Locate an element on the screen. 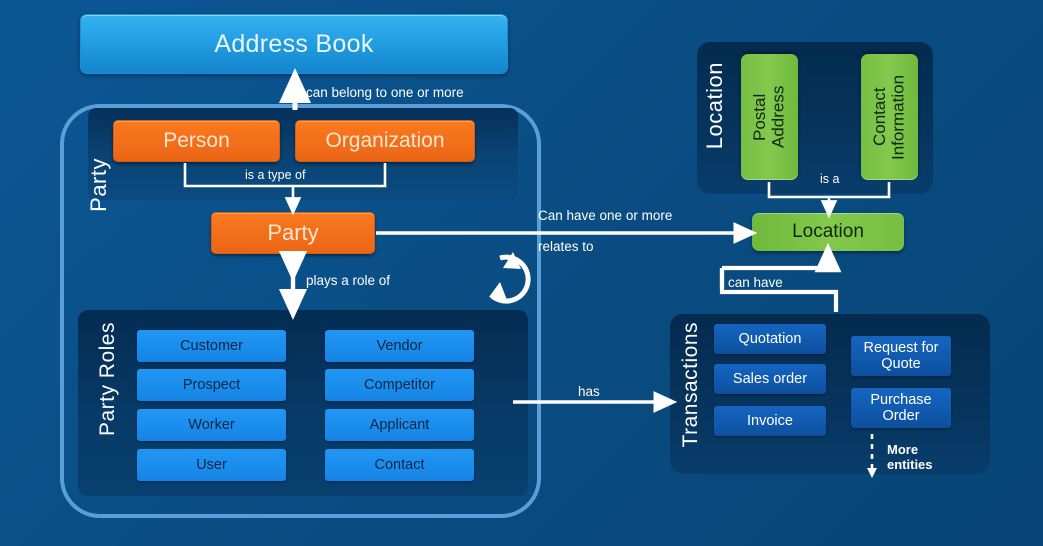 This screenshot has width=1043, height=546. role-customer: Customer is located at coordinates (211, 346).